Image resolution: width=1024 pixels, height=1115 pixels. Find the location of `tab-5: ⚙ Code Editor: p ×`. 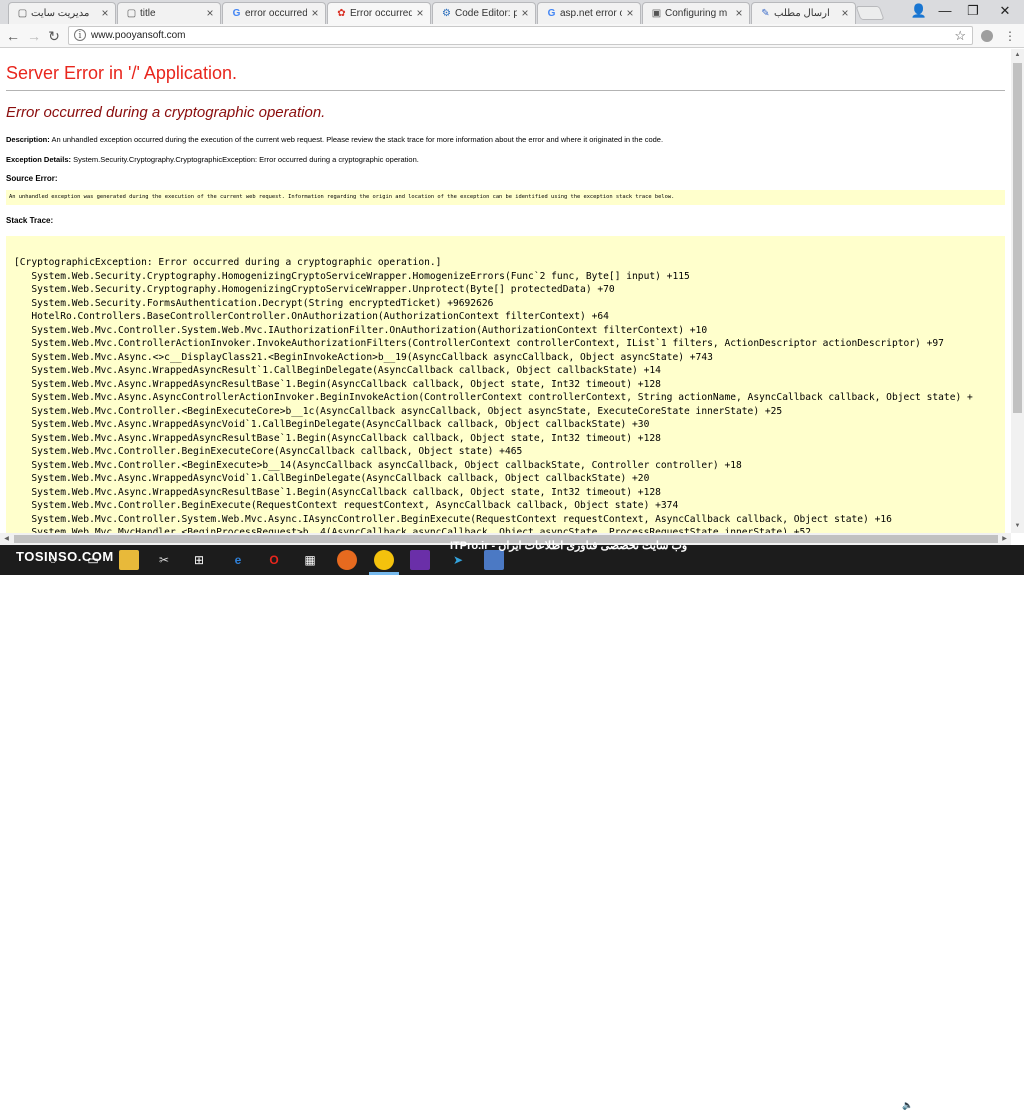

tab-5: ⚙ Code Editor: p × is located at coordinates (484, 13).